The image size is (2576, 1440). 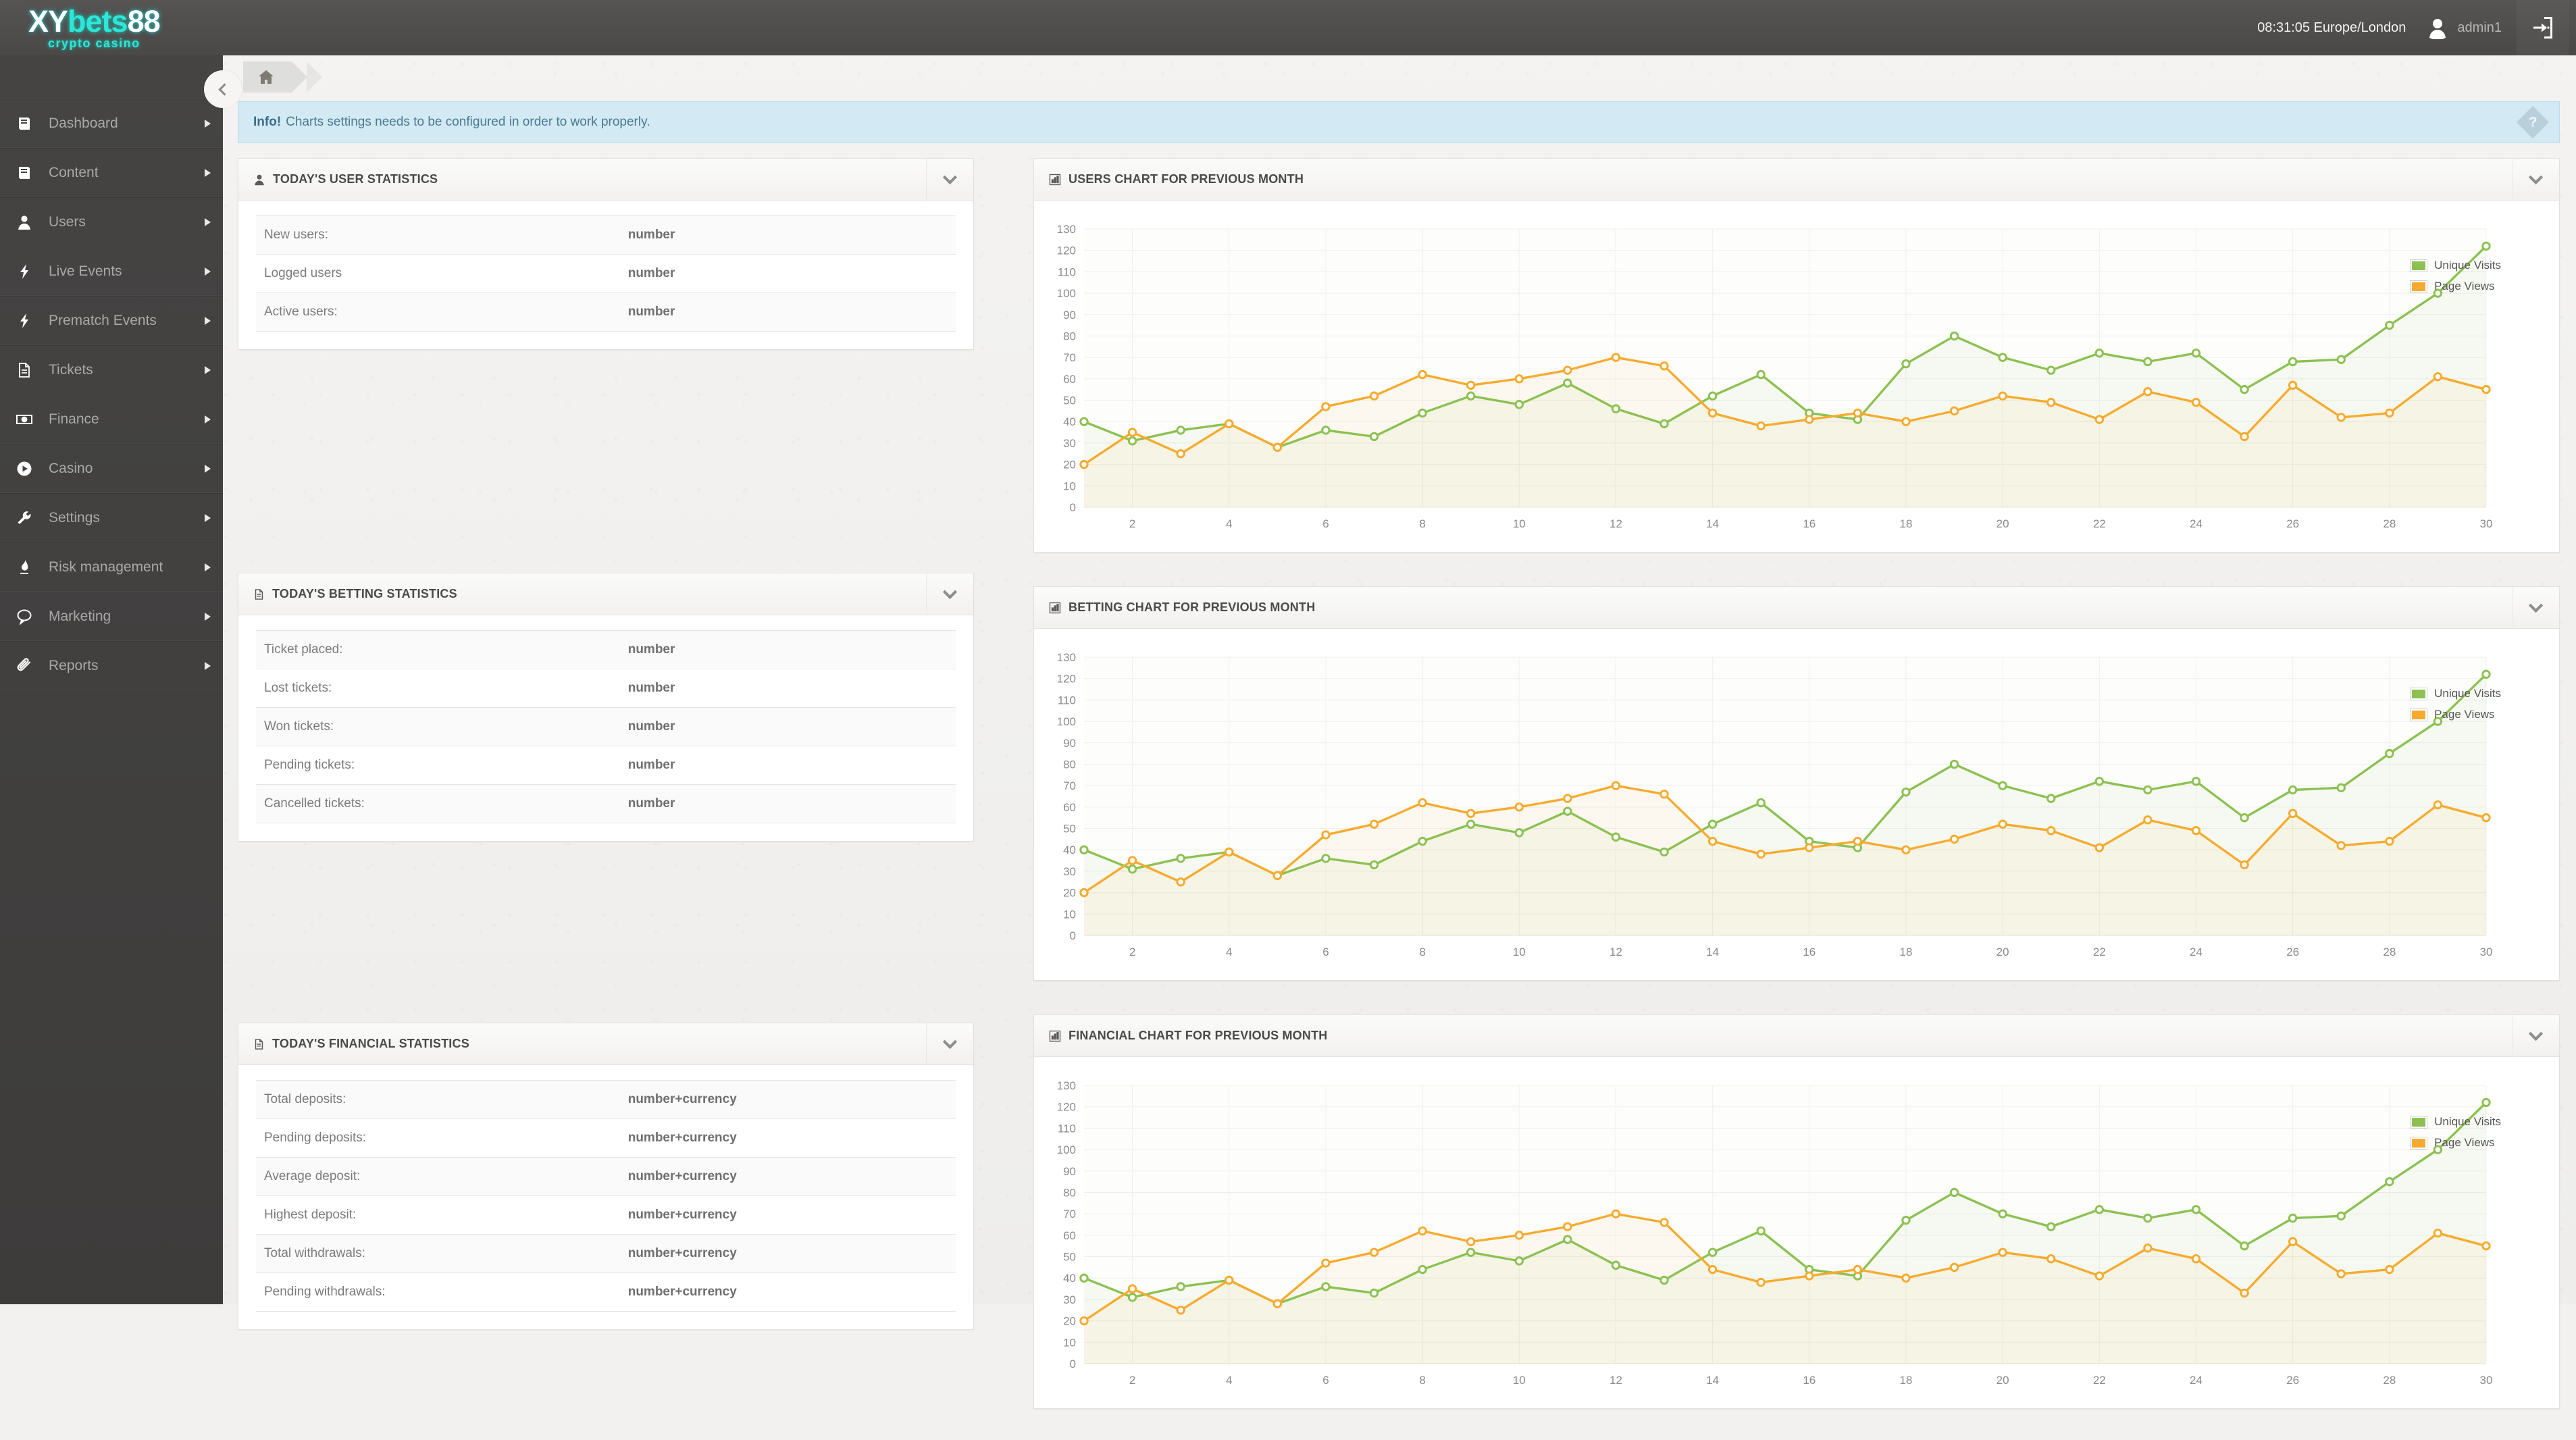 What do you see at coordinates (438, 1177) in the screenshot?
I see `stat-key: Average deposit:` at bounding box center [438, 1177].